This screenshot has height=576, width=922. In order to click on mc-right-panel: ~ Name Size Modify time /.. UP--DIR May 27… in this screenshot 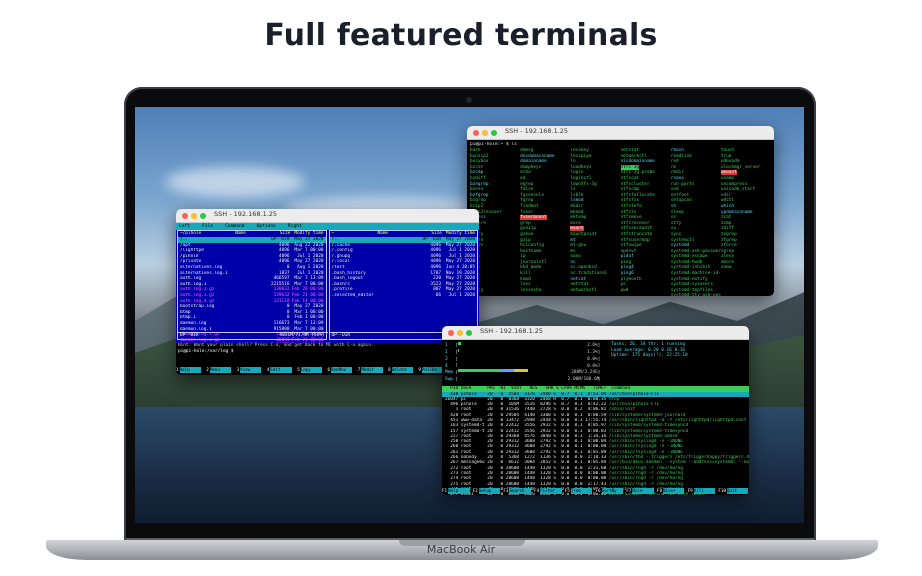, I will do `click(403, 285)`.